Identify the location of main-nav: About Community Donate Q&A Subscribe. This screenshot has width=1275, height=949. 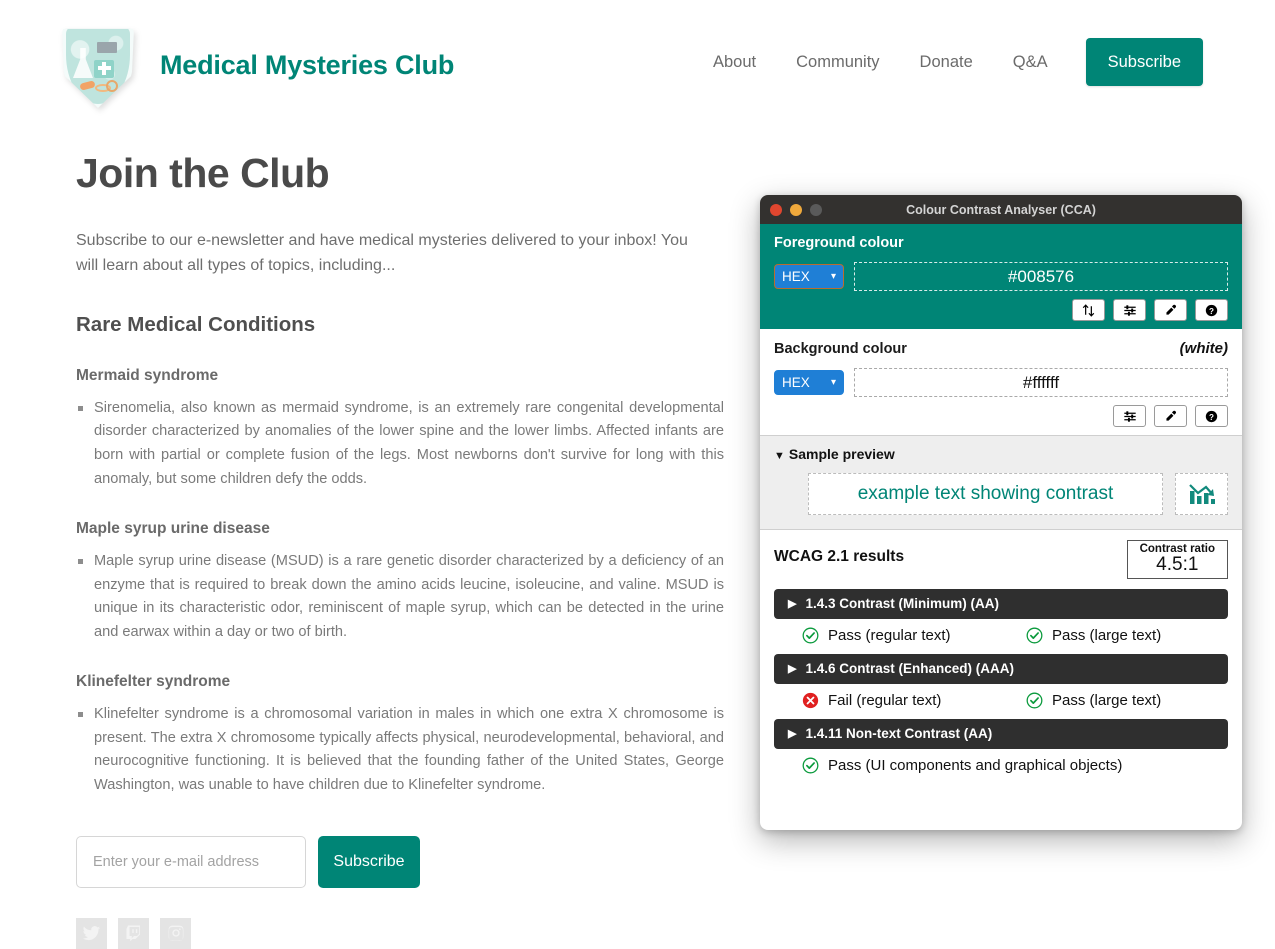
(948, 62).